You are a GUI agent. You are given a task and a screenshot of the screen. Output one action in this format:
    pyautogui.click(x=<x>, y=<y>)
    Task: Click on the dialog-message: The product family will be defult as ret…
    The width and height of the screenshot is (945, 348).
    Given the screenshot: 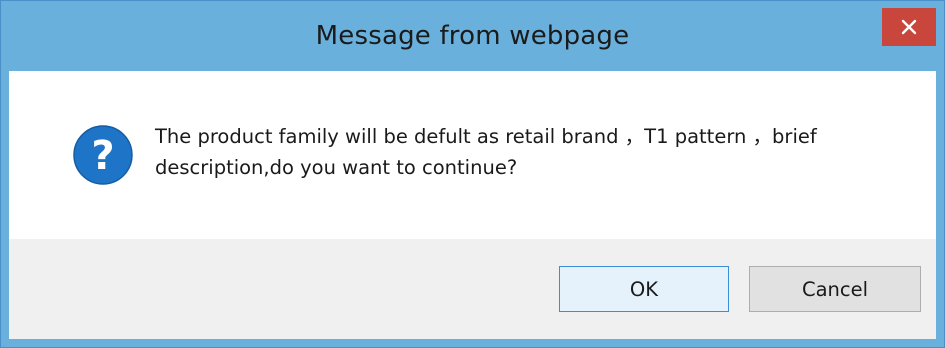 What is the action you would take?
    pyautogui.click(x=486, y=152)
    